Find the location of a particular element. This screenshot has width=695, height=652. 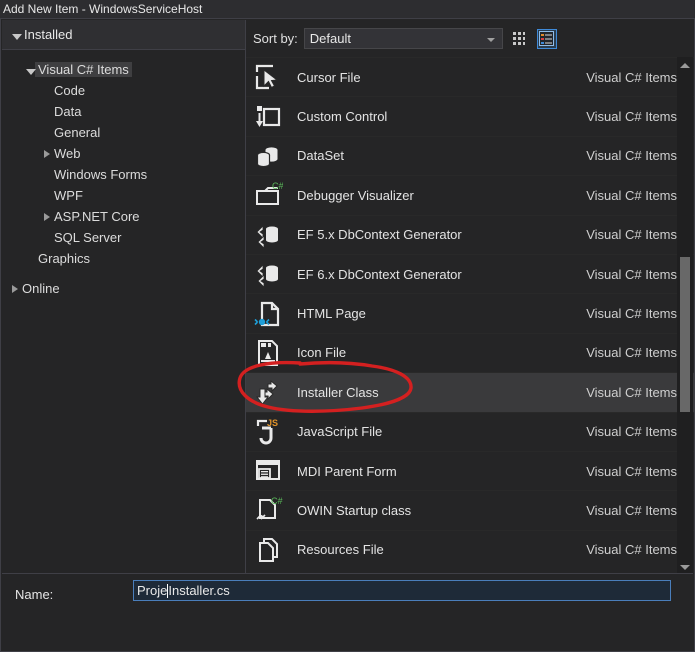

template-item-name: OWIN Startup class is located at coordinates (354, 510).